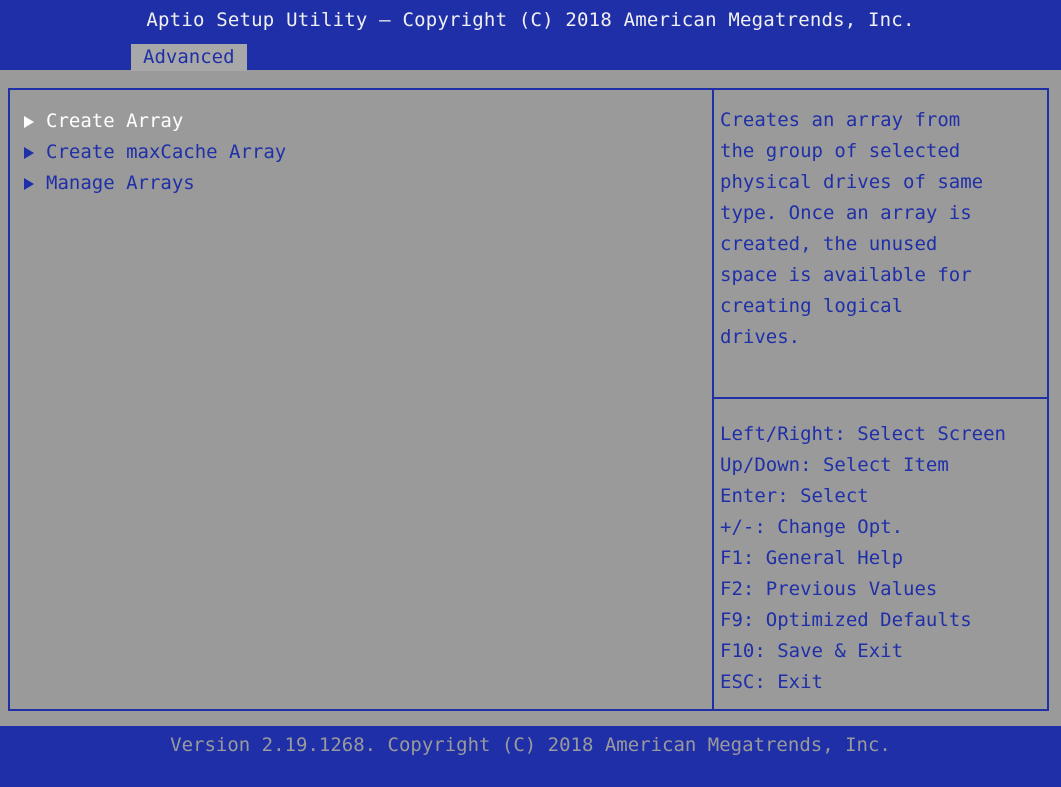  What do you see at coordinates (812, 306) in the screenshot?
I see `help-line: creating logical` at bounding box center [812, 306].